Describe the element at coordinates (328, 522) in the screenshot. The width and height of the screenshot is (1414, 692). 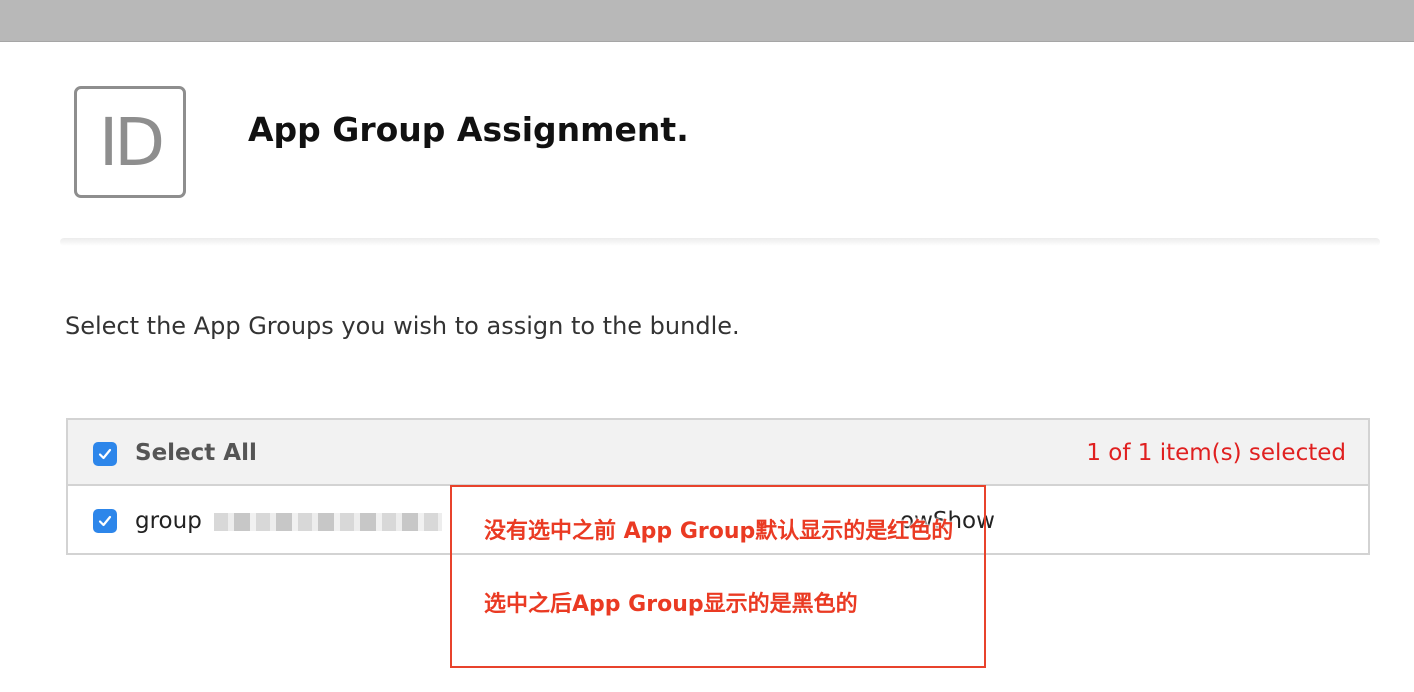
I see `redacted-group-identifier` at that location.